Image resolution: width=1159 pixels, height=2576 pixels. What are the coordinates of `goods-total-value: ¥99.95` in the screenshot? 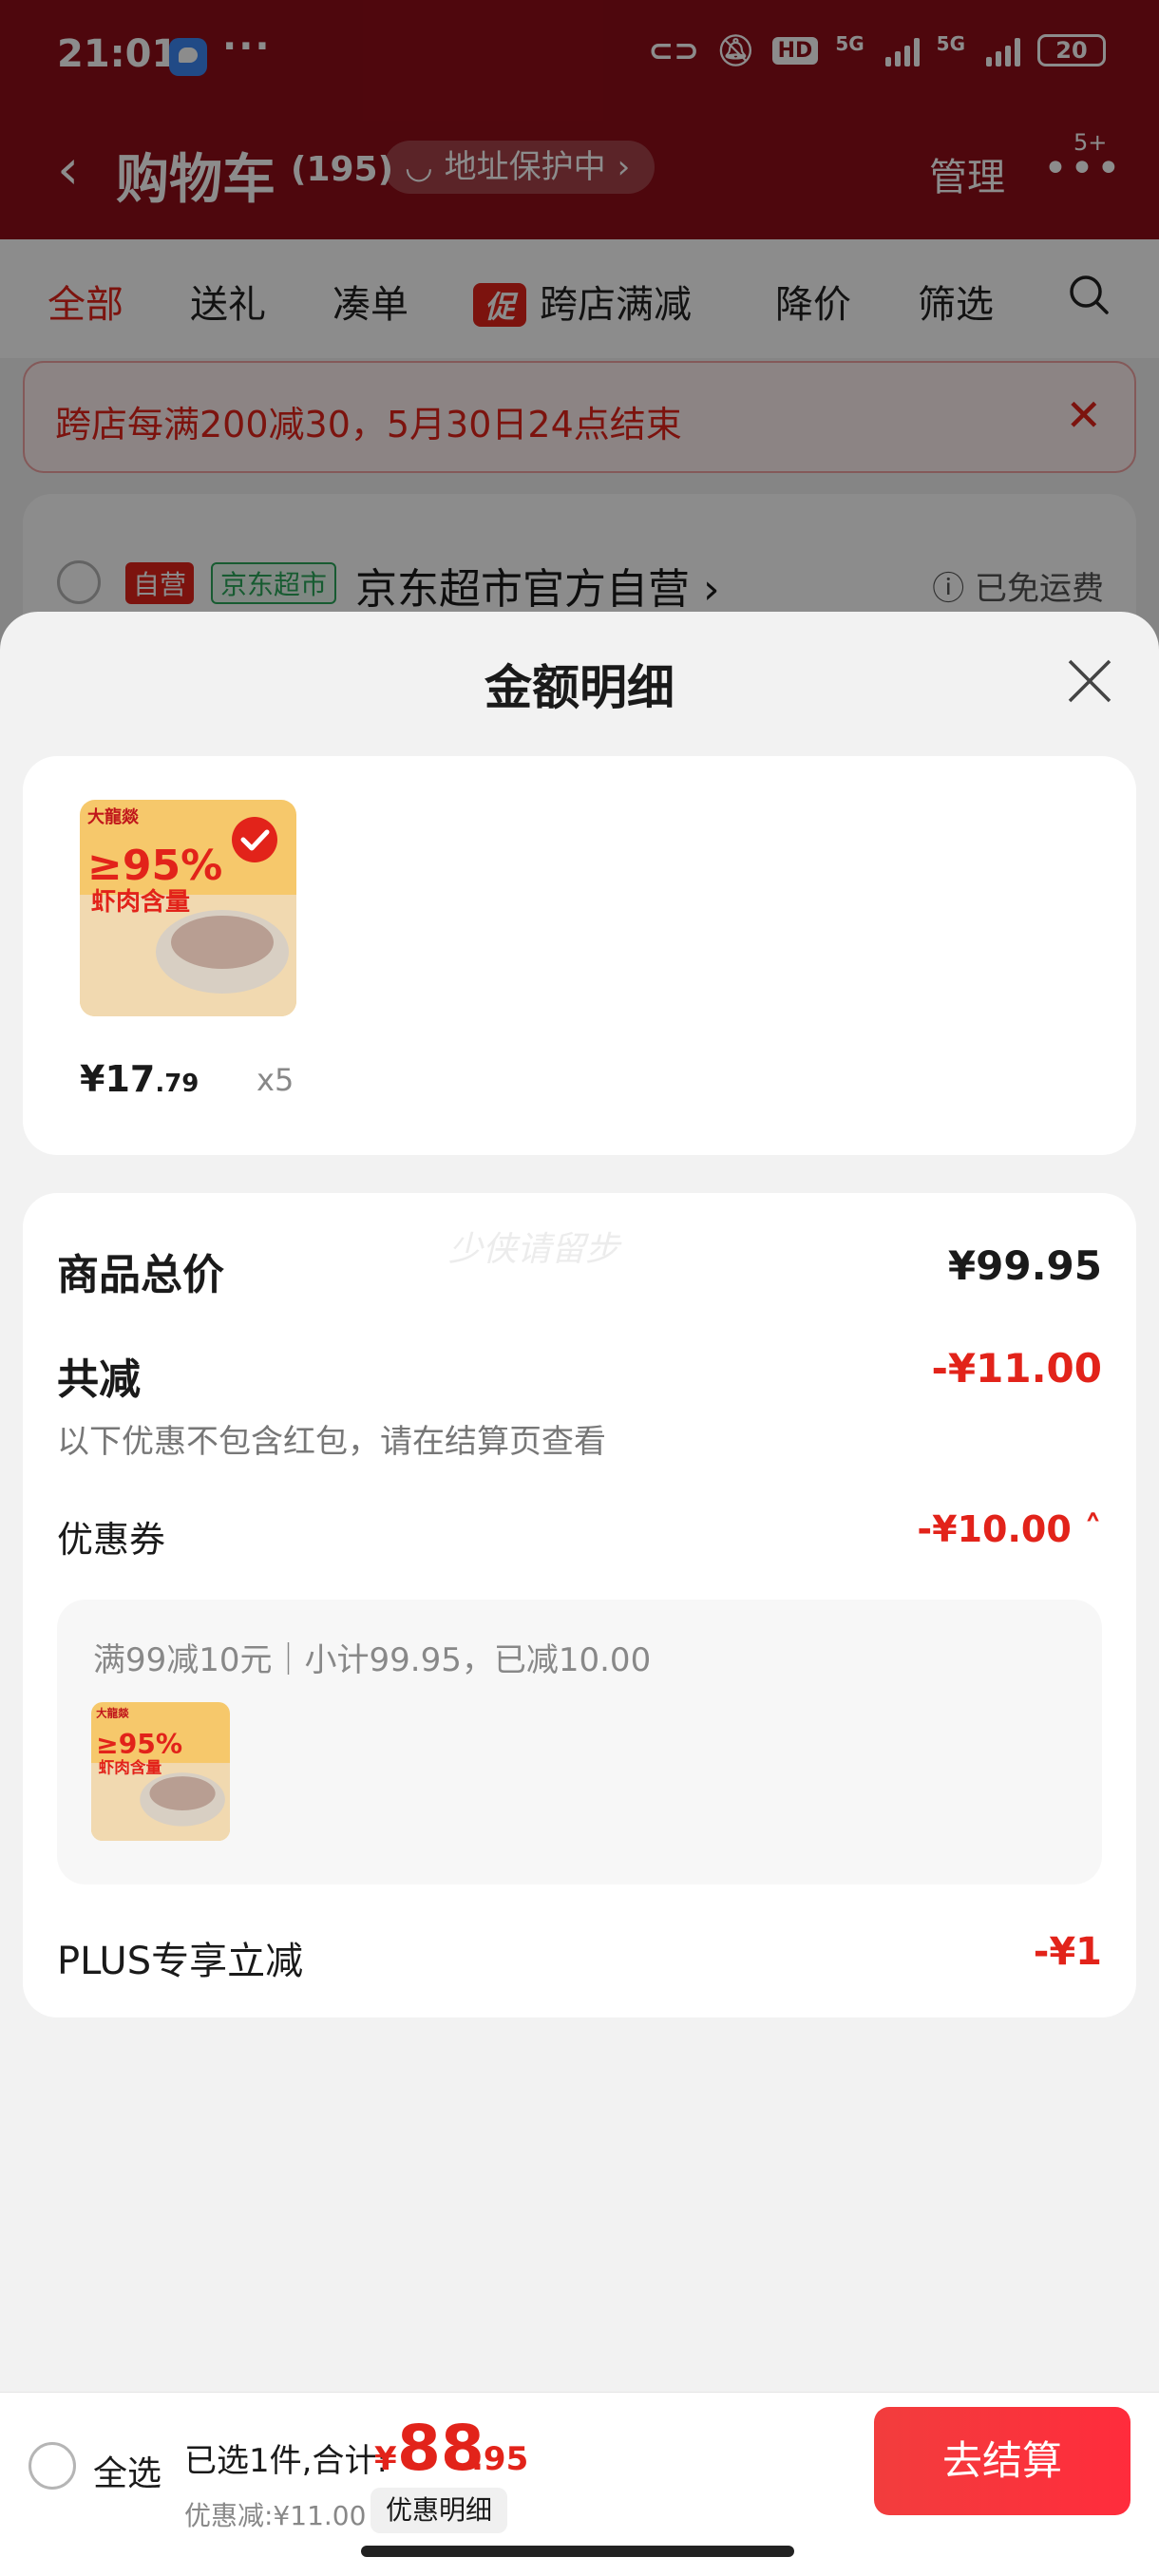 It's located at (1024, 1265).